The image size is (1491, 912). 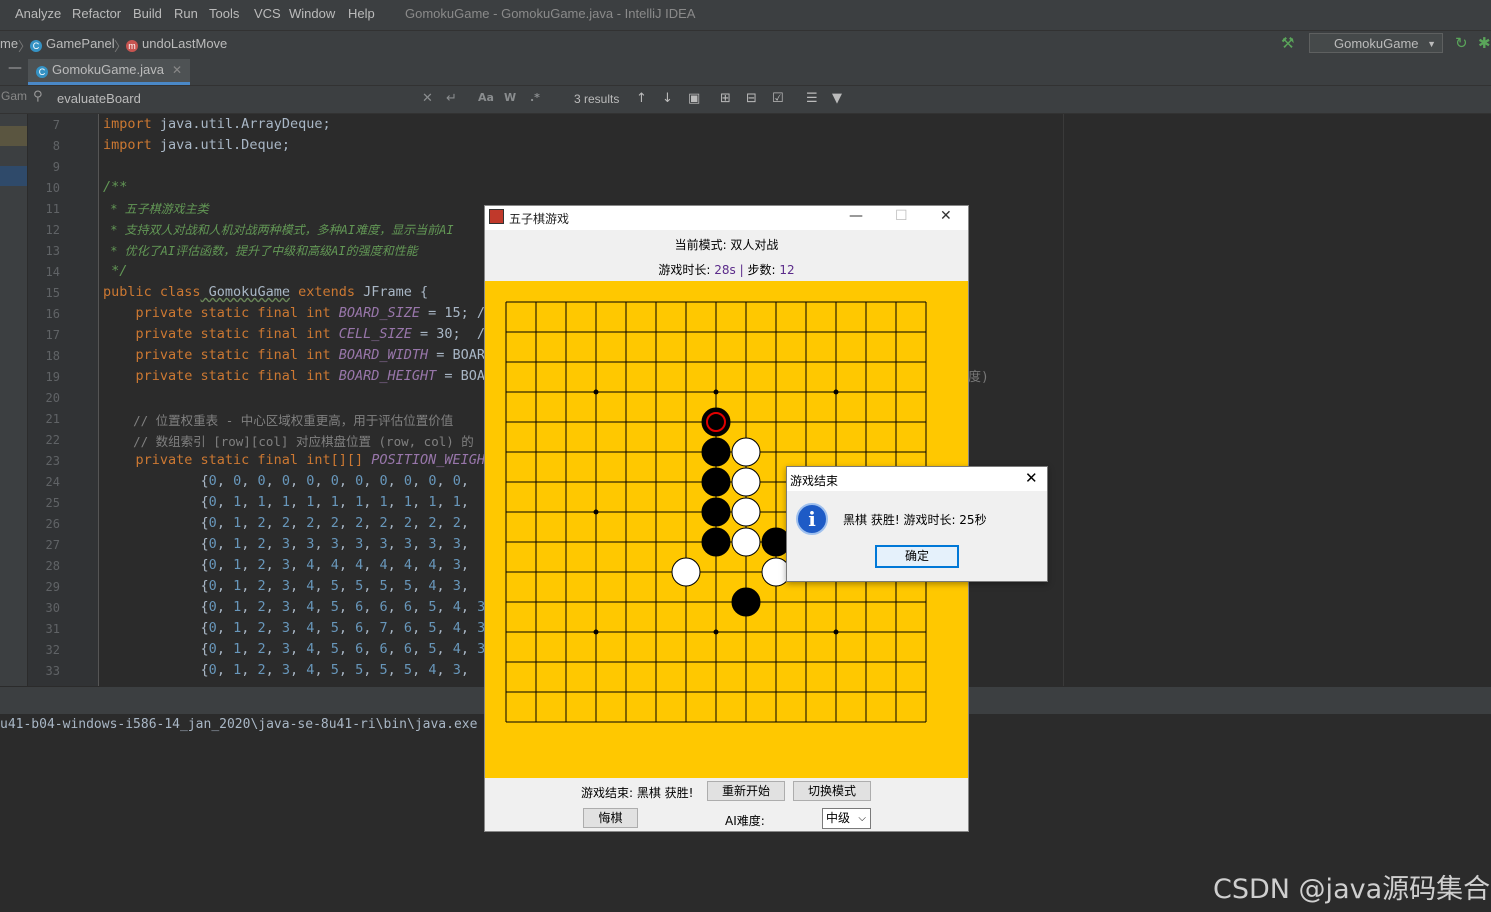 I want to click on search-results-count: 3 results, so click(x=597, y=99).